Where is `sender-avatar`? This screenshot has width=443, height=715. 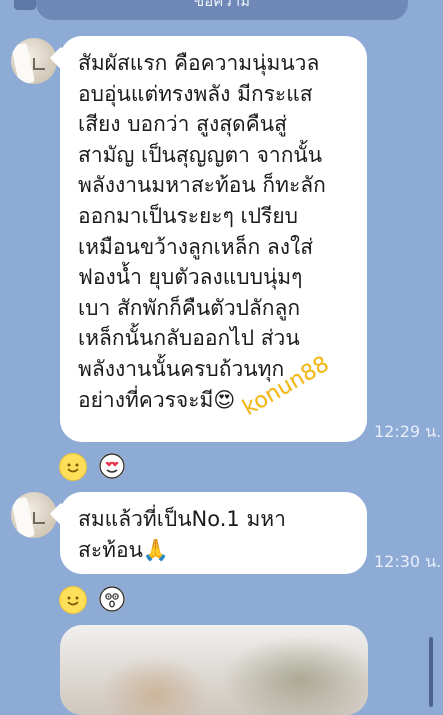
sender-avatar is located at coordinates (34, 61).